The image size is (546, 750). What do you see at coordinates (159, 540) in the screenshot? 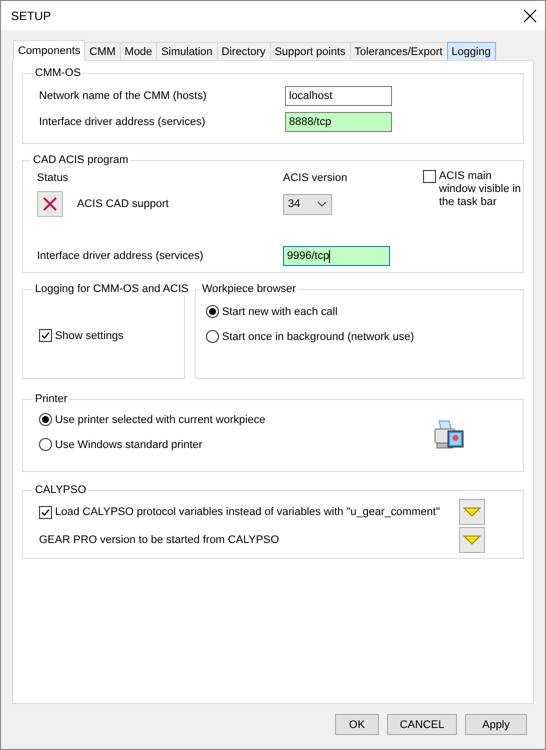
I see `setting-label: GEAR PRO version to be started from CALYPSO` at bounding box center [159, 540].